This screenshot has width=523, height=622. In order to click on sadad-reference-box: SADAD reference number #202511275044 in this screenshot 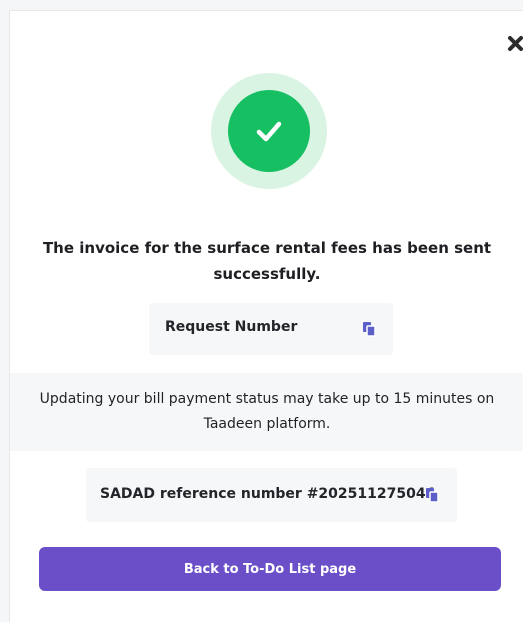, I will do `click(271, 495)`.